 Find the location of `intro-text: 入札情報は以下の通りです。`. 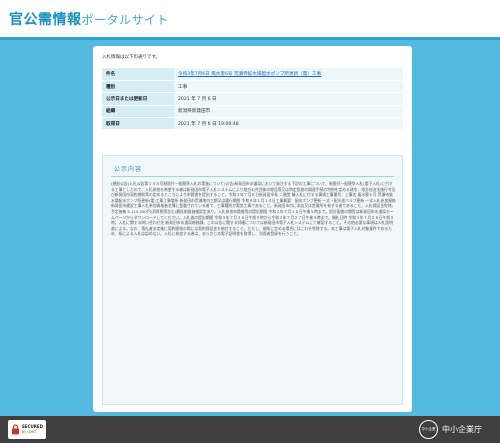

intro-text: 入札情報は以下の通りです。 is located at coordinates (131, 57).